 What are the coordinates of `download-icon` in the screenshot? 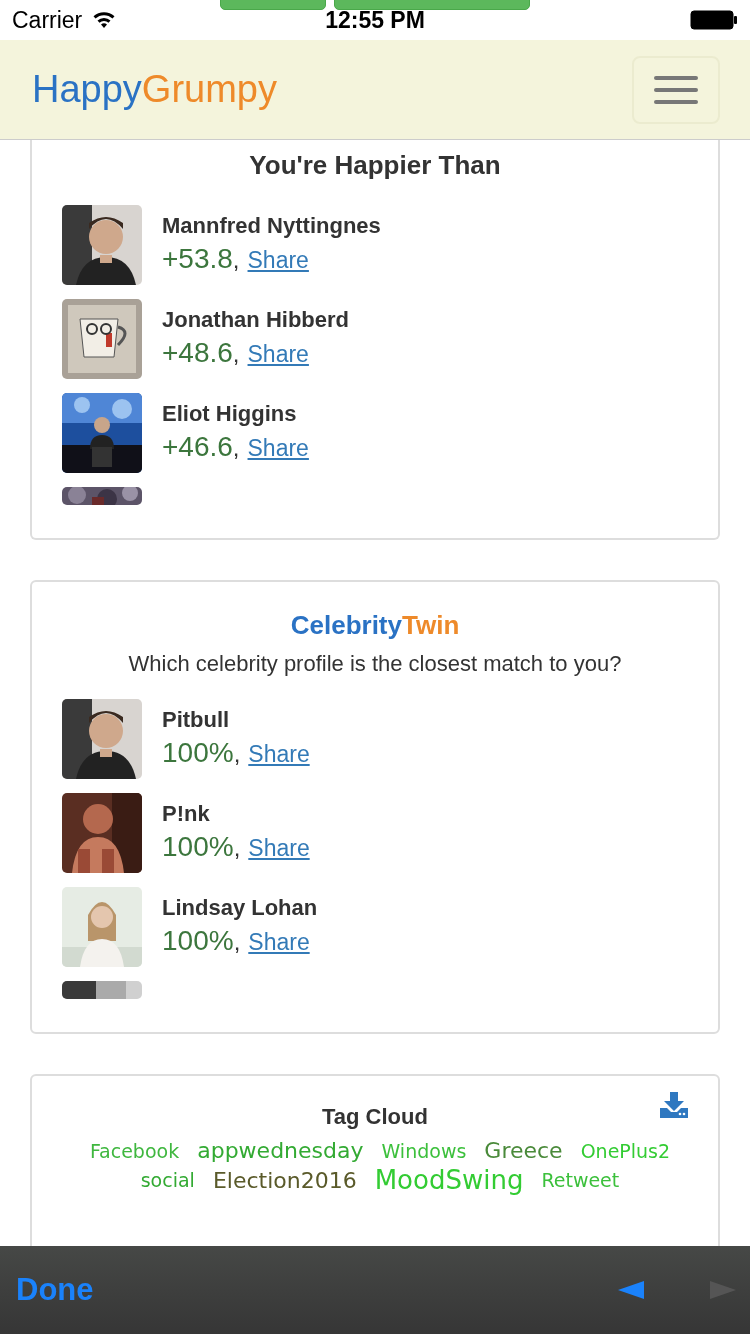 It's located at (674, 1105).